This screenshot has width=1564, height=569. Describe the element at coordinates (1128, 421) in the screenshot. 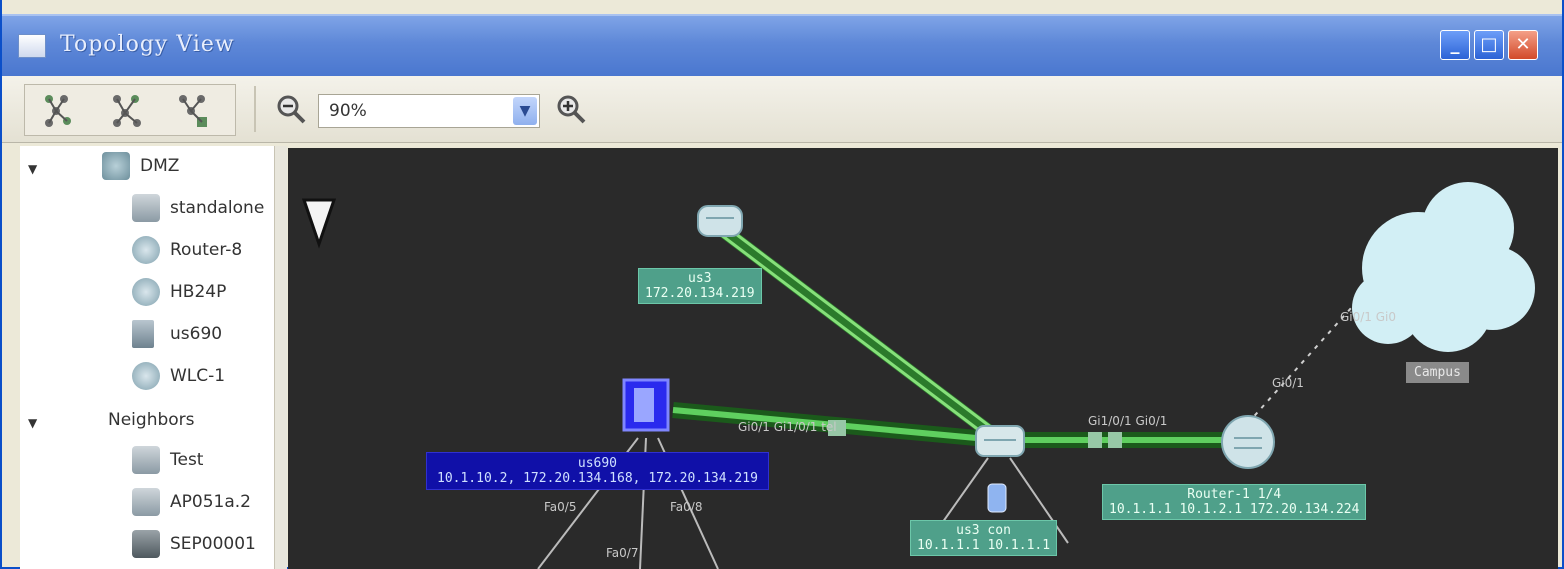

I see `link-label-switch-router: Gi1/0/1 Gi0/1` at that location.